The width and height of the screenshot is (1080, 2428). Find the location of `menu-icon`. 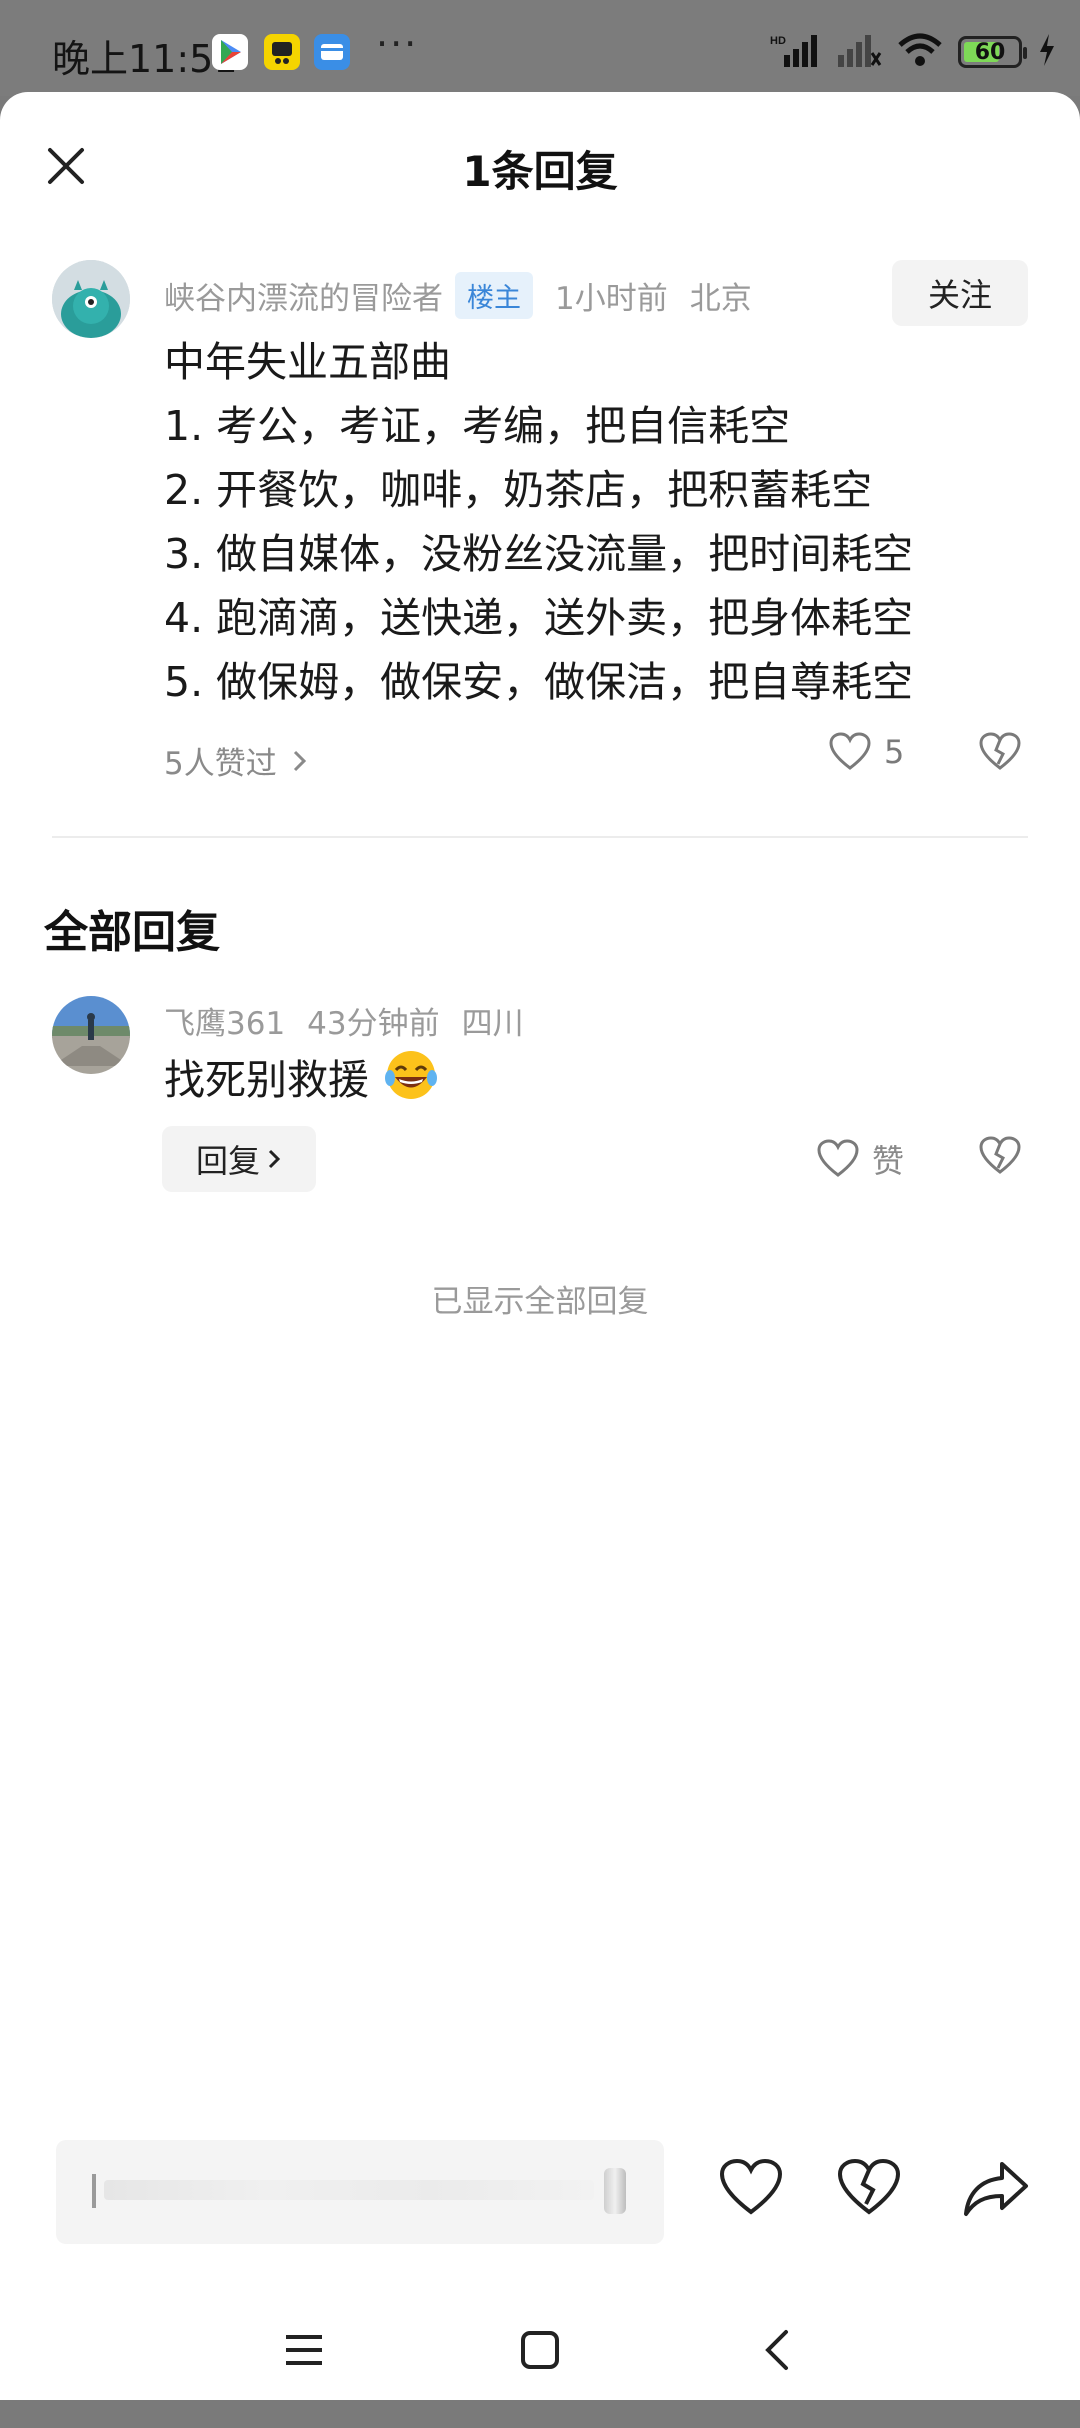

menu-icon is located at coordinates (304, 2350).